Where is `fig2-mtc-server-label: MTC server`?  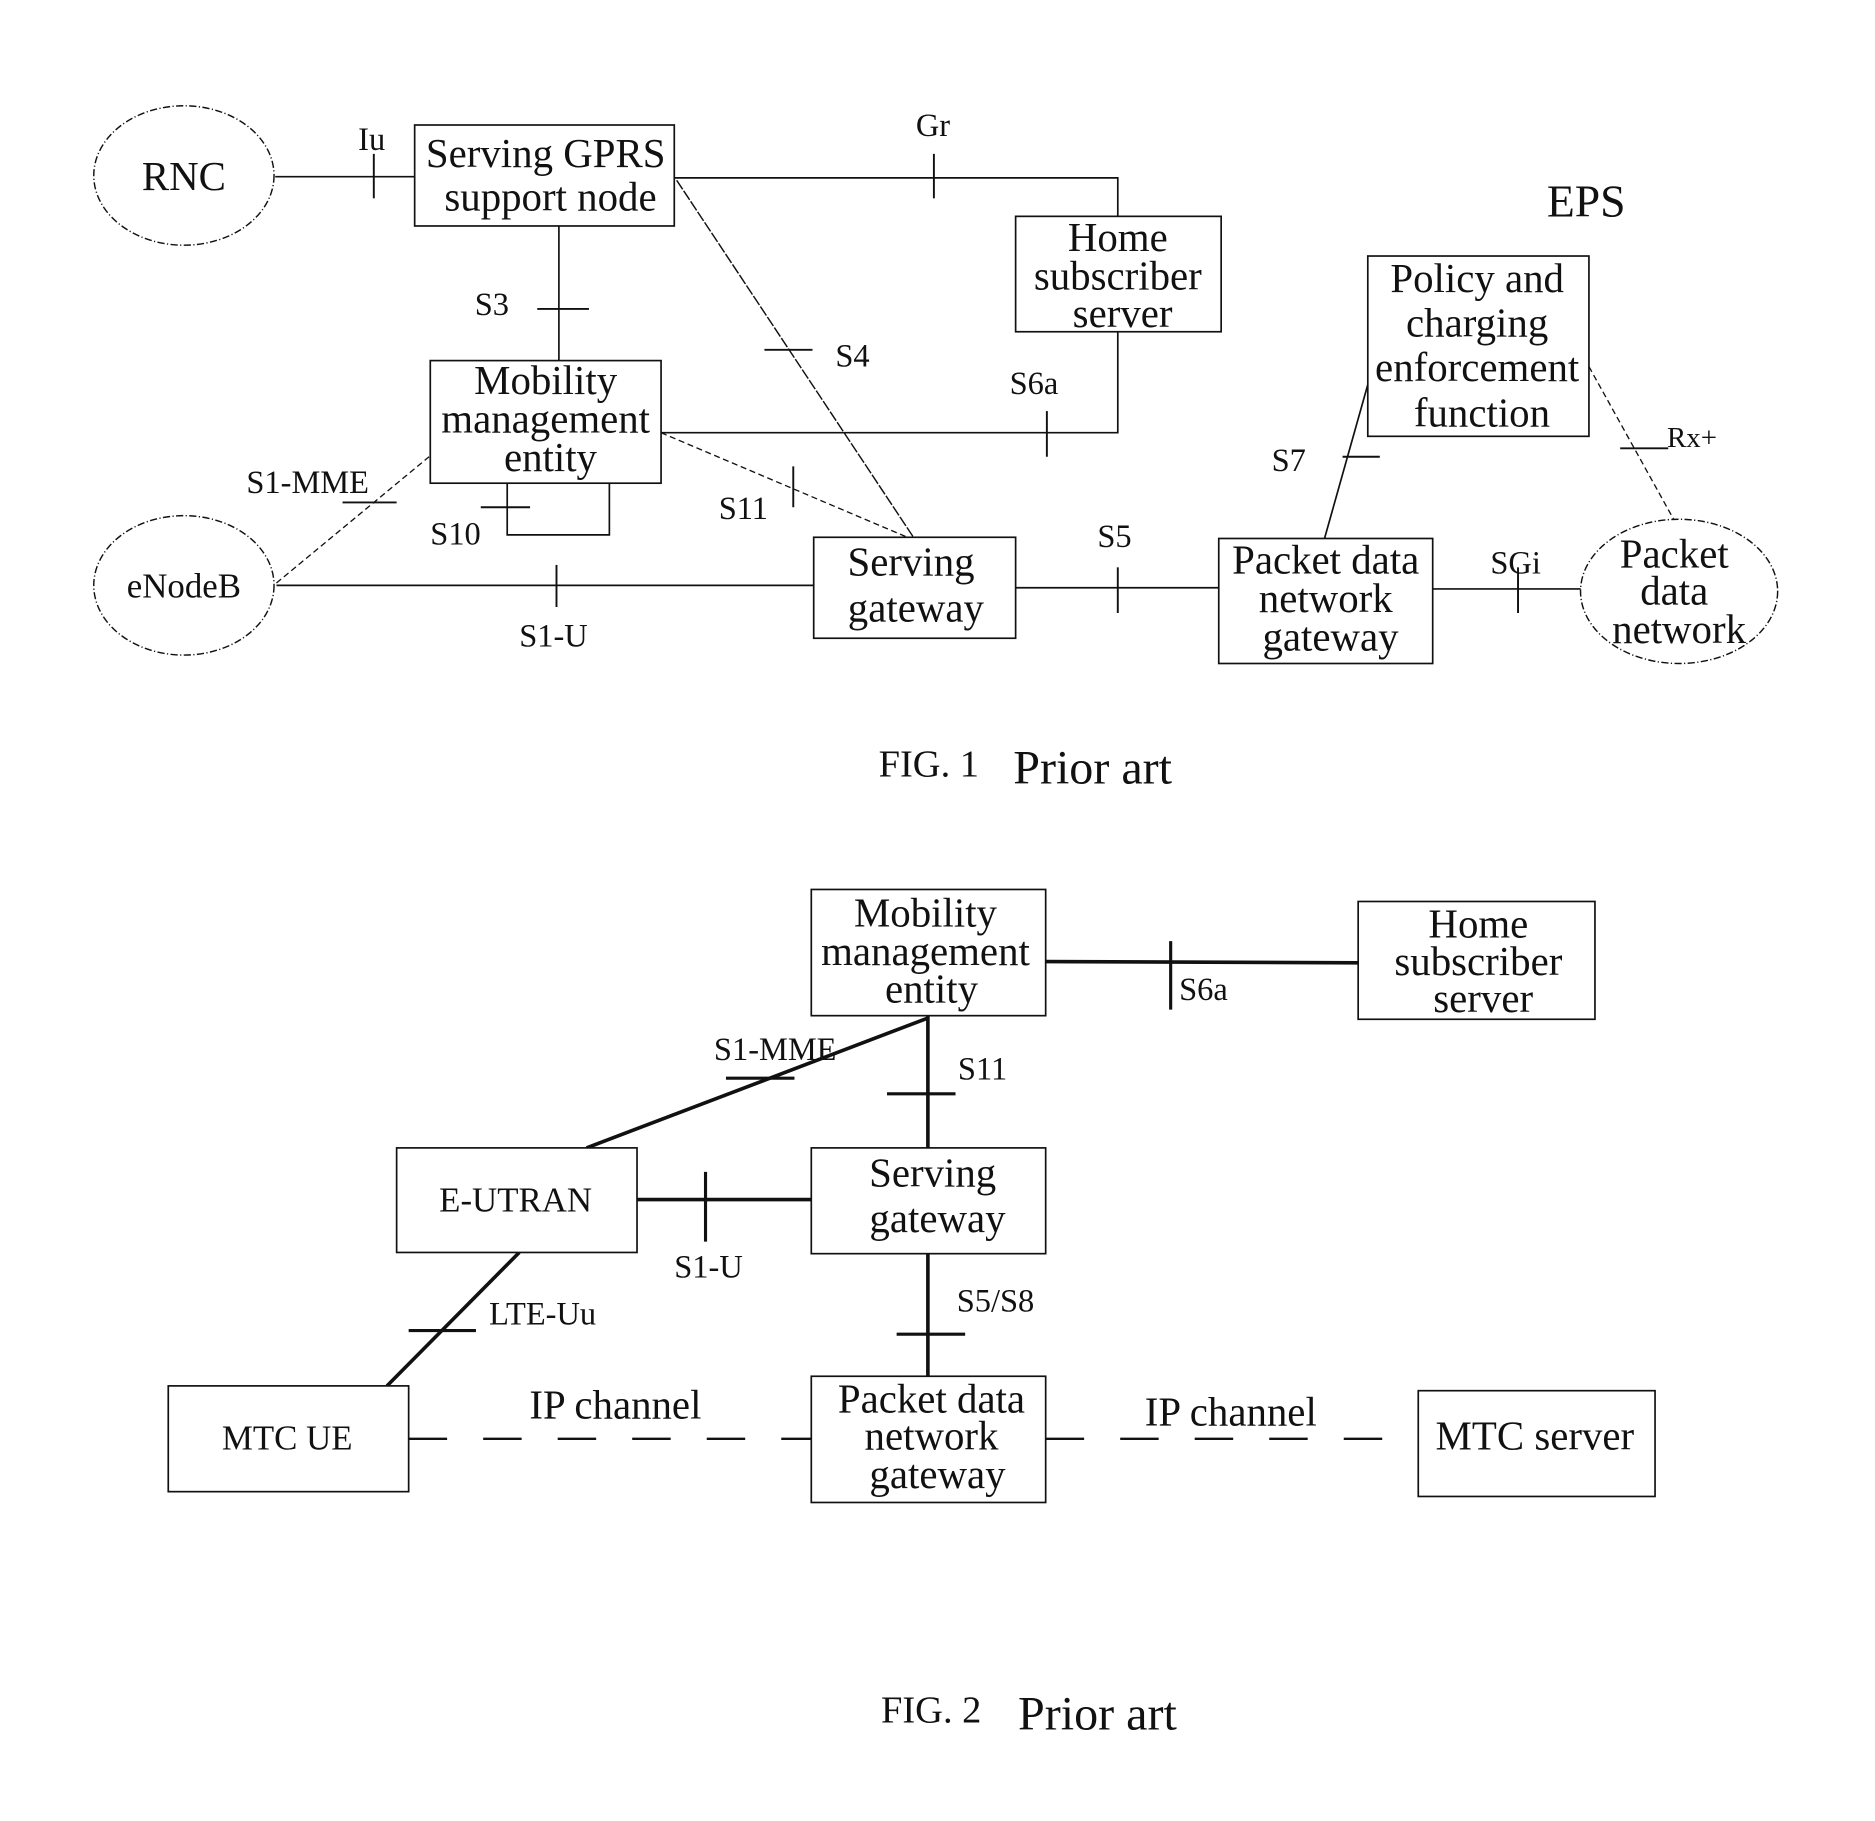
fig2-mtc-server-label: MTC server is located at coordinates (1535, 1436).